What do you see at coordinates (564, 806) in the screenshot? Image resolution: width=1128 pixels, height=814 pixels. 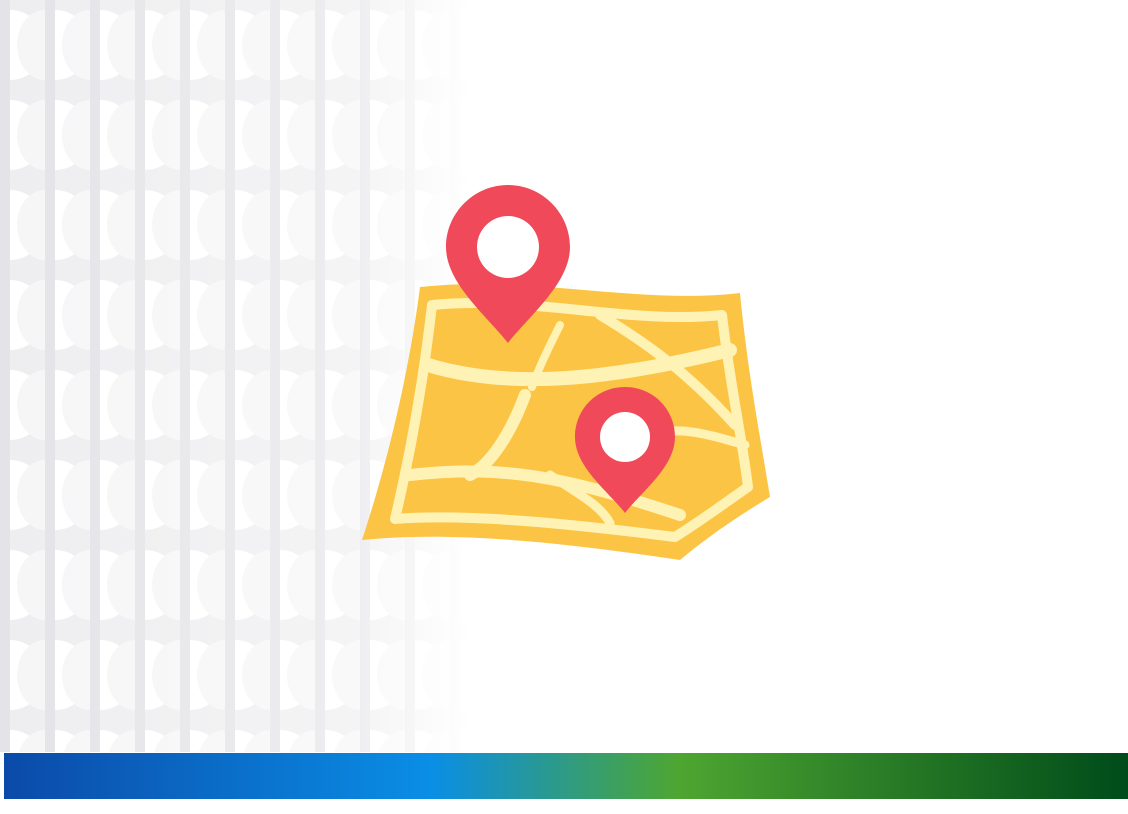 I see `bottom-margin` at bounding box center [564, 806].